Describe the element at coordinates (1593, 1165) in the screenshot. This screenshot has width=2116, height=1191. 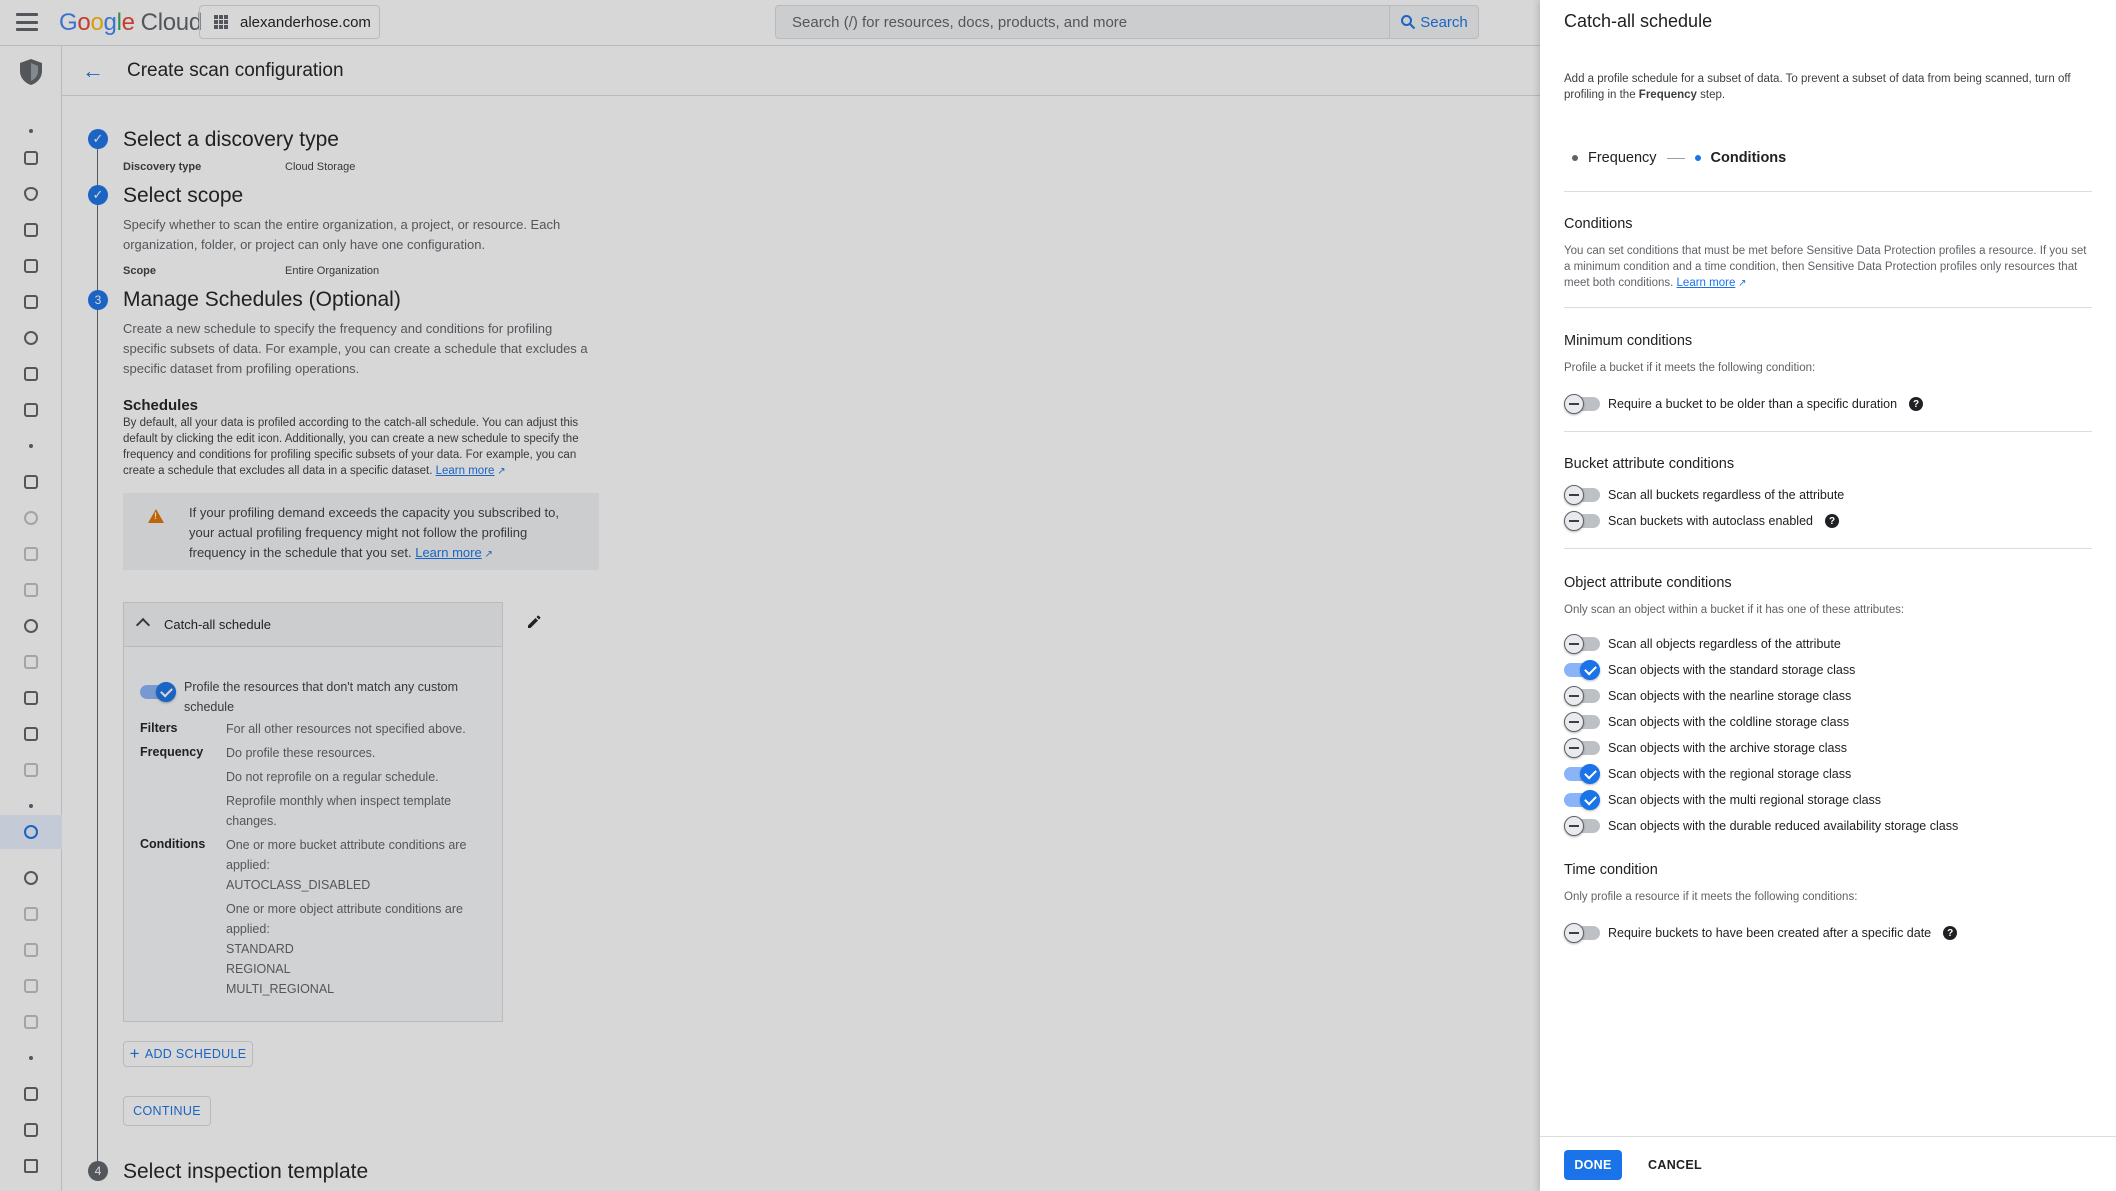
I see `done-button: DONE` at that location.